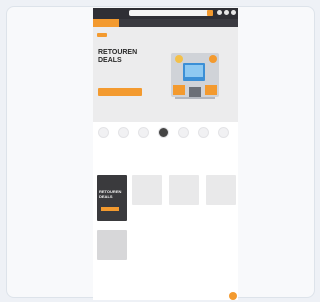 The height and width of the screenshot is (302, 320). What do you see at coordinates (195, 76) in the screenshot?
I see `hero-illustration` at bounding box center [195, 76].